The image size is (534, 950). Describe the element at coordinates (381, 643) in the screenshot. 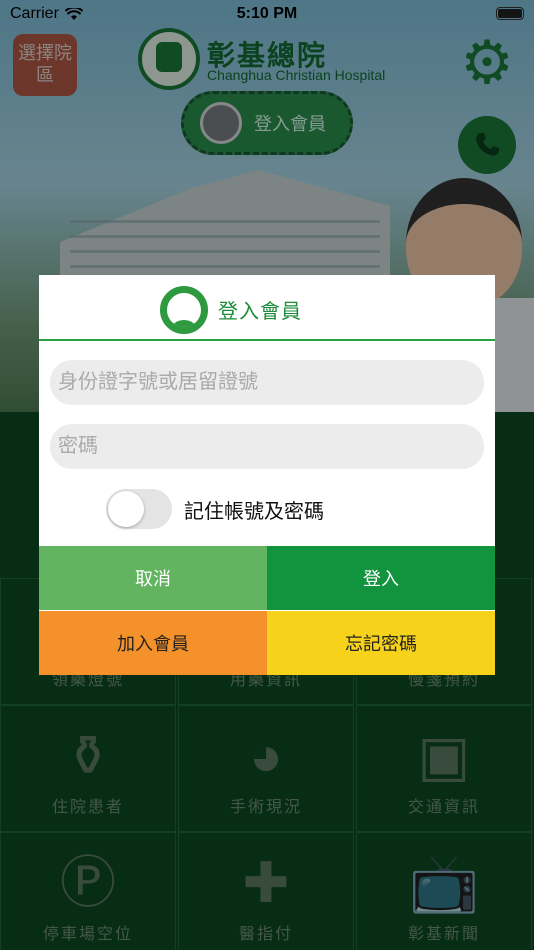

I see `forgot-password-button: 忘記密碼` at that location.